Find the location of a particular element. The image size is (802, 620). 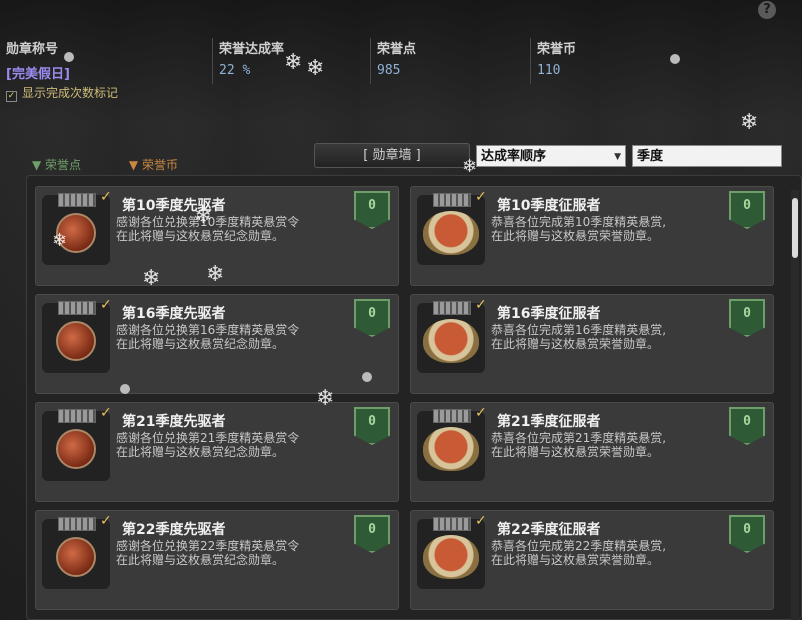

medal-title: 第22季度先驱者 is located at coordinates (174, 530).